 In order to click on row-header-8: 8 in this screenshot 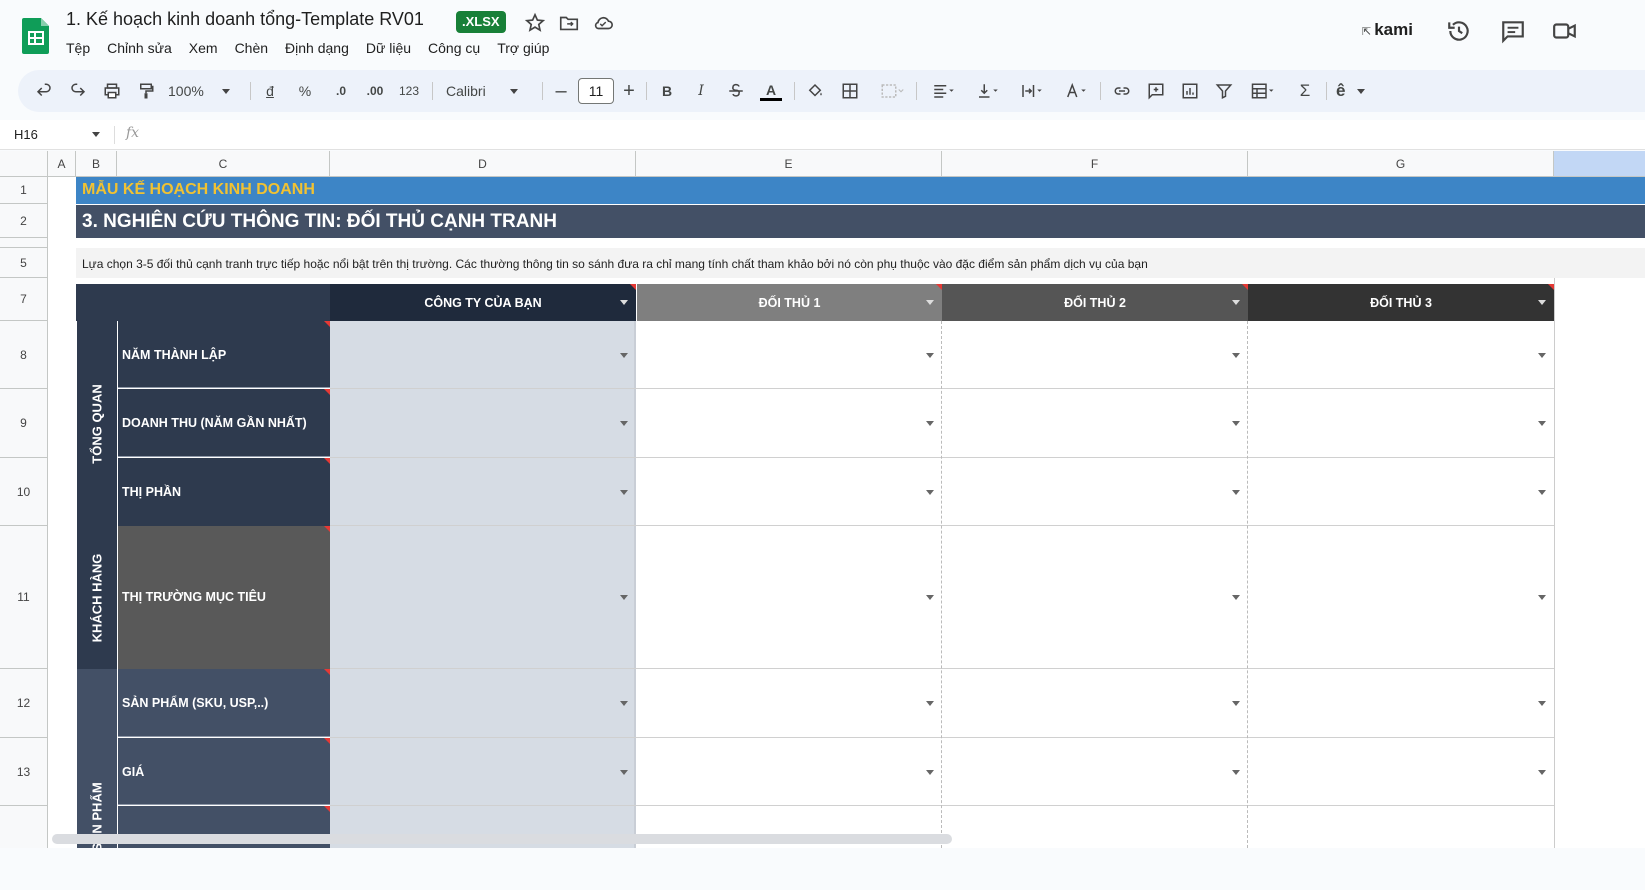, I will do `click(24, 355)`.